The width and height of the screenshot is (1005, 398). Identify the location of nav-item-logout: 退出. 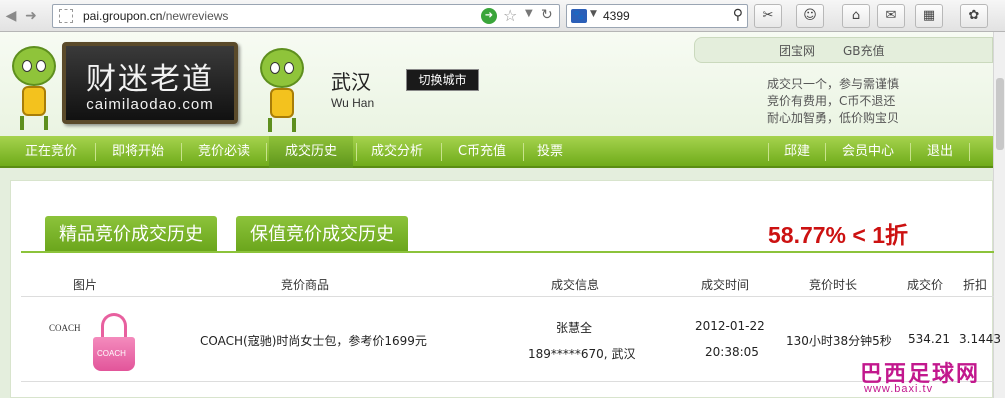
(940, 152).